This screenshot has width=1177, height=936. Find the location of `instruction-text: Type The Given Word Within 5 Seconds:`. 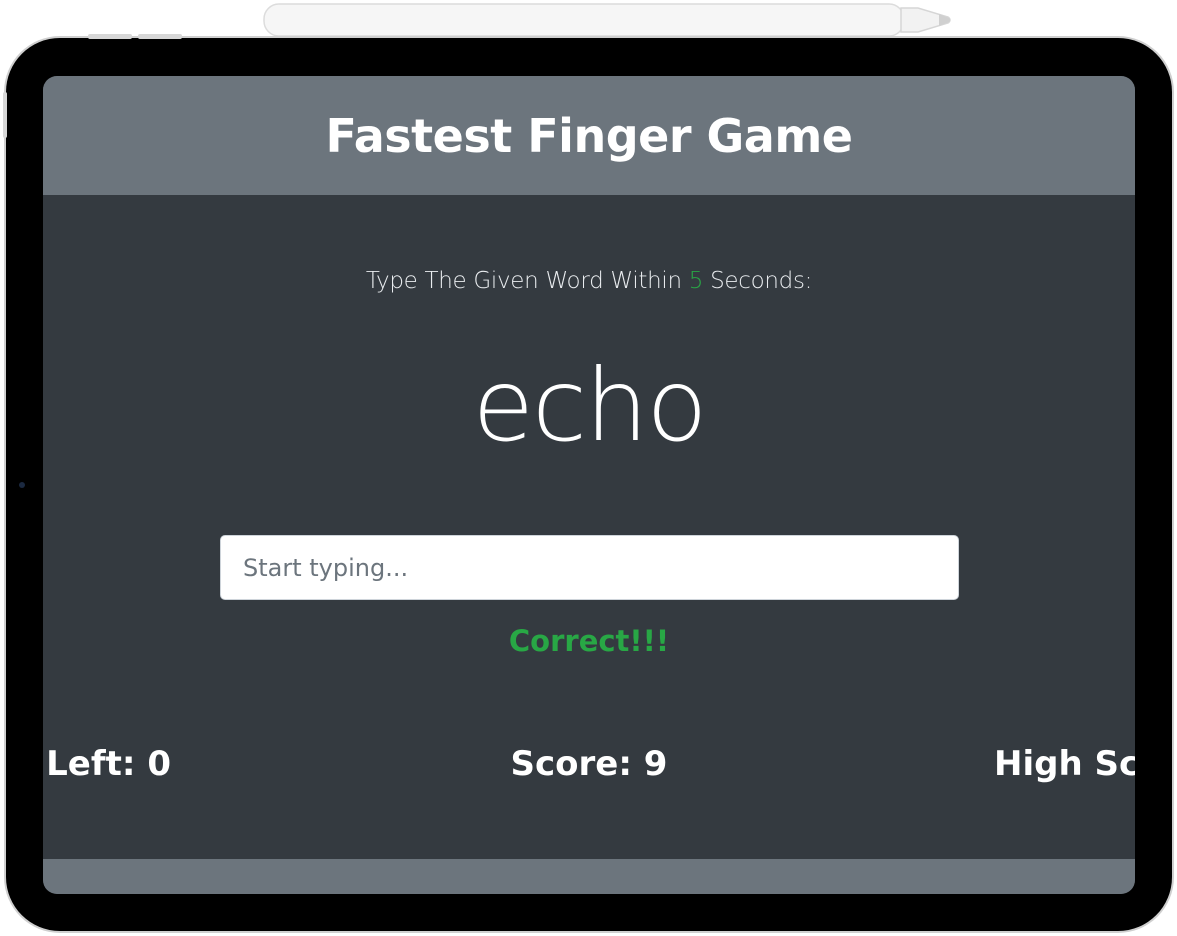

instruction-text: Type The Given Word Within 5 Seconds: is located at coordinates (589, 281).